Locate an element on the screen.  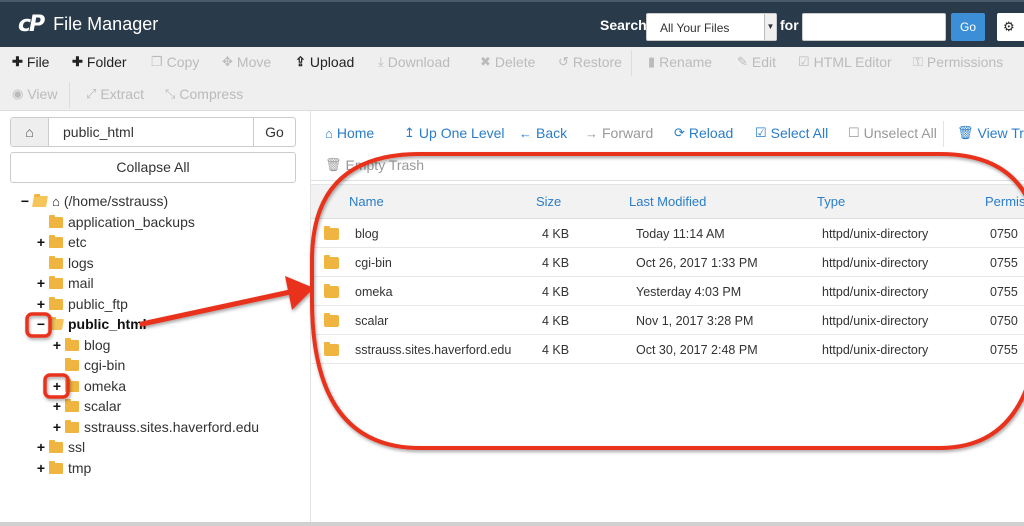
edit-button: ✎ Edit is located at coordinates (756, 62).